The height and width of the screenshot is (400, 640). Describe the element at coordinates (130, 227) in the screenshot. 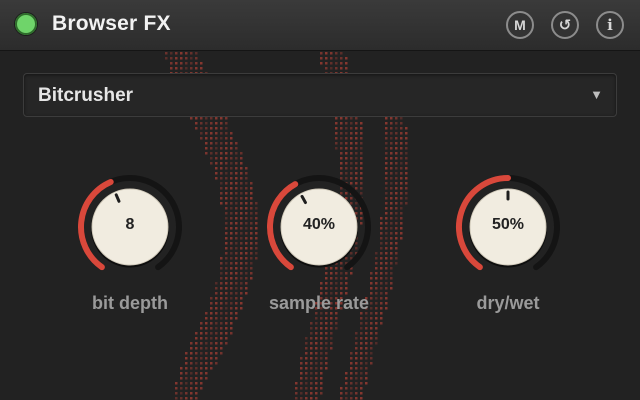

I see `bit-depth-knob: 8` at that location.